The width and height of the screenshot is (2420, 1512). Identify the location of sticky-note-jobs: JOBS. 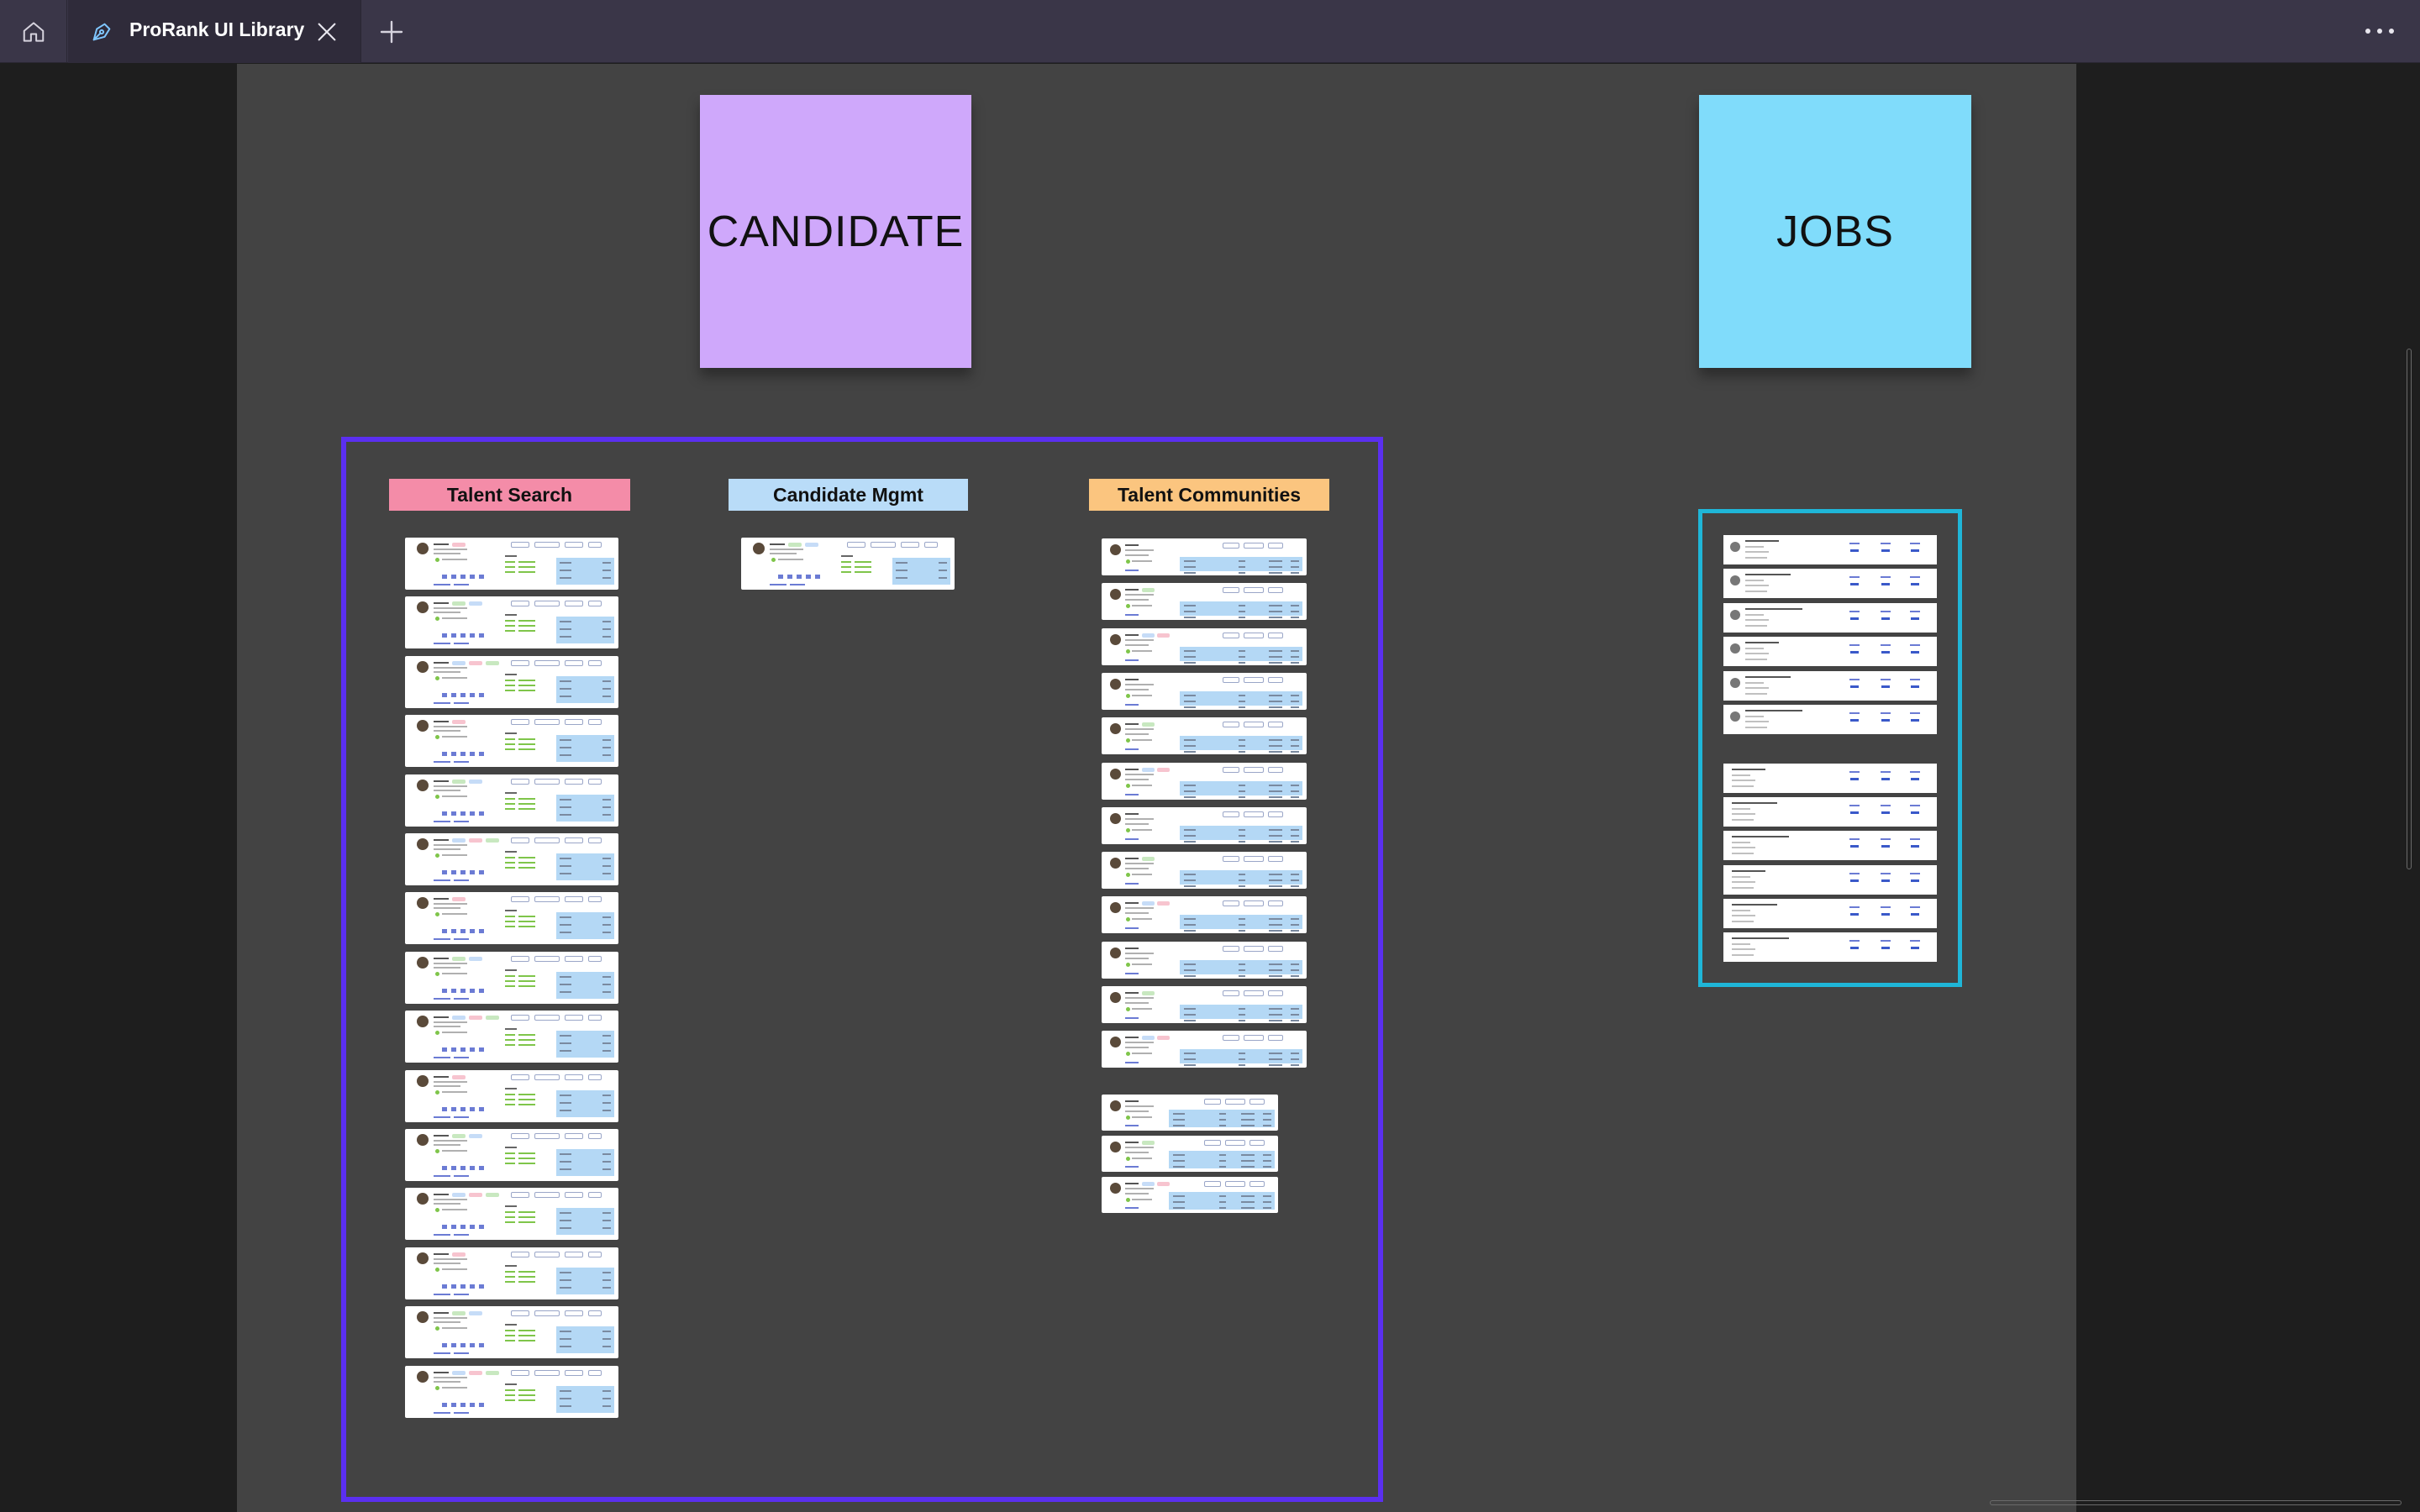
(1835, 231).